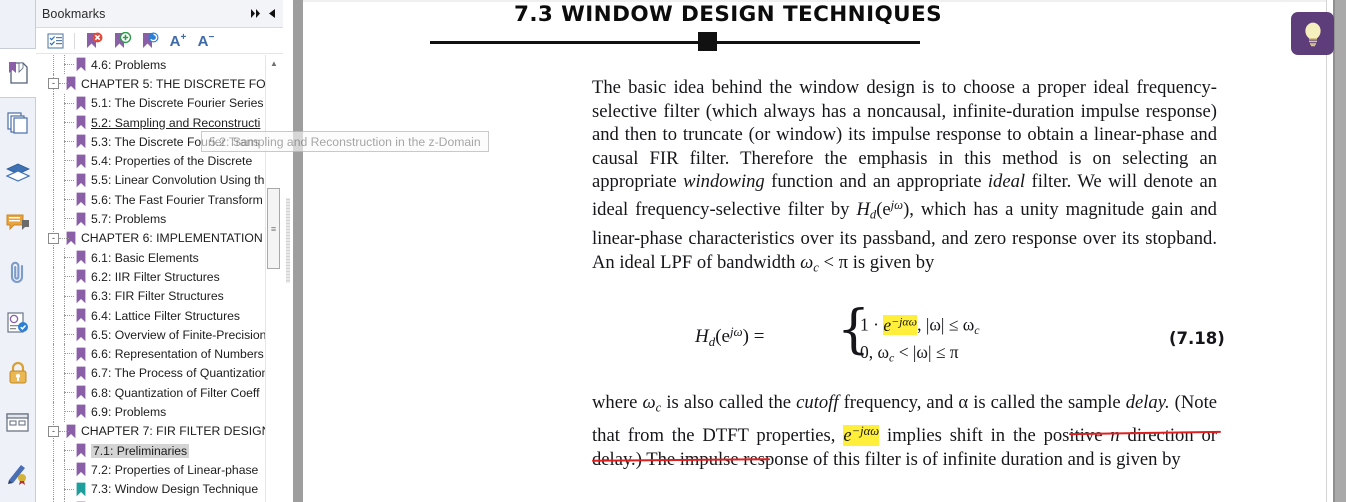 Image resolution: width=1346 pixels, height=502 pixels. I want to click on bookmark-row: 6.6: Representation of Numbers, so click(152, 354).